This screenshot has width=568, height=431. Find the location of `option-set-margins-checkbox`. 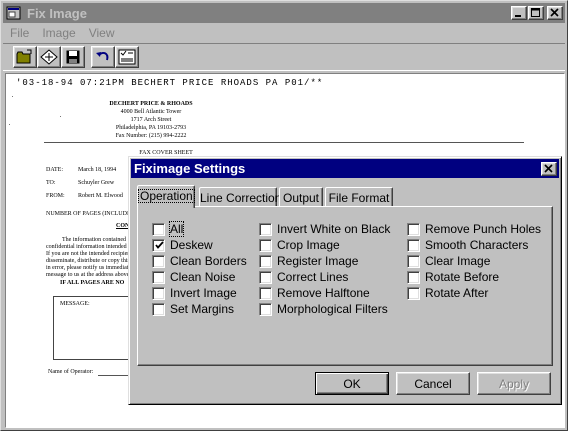

option-set-margins-checkbox is located at coordinates (158, 309).